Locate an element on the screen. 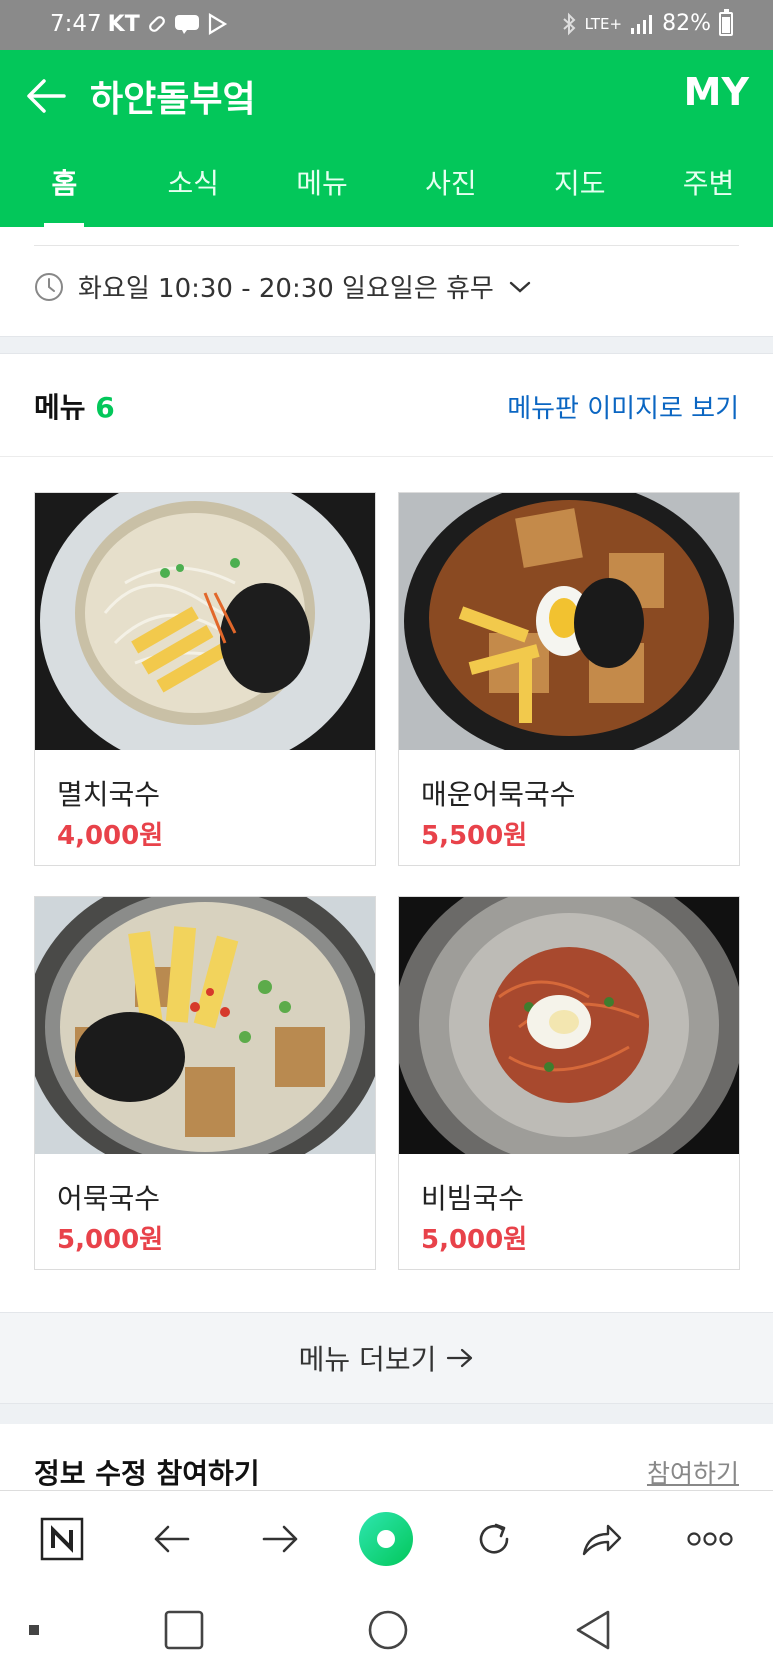 Image resolution: width=773 pixels, height=1675 pixels. browser-toolbar is located at coordinates (386, 1538).